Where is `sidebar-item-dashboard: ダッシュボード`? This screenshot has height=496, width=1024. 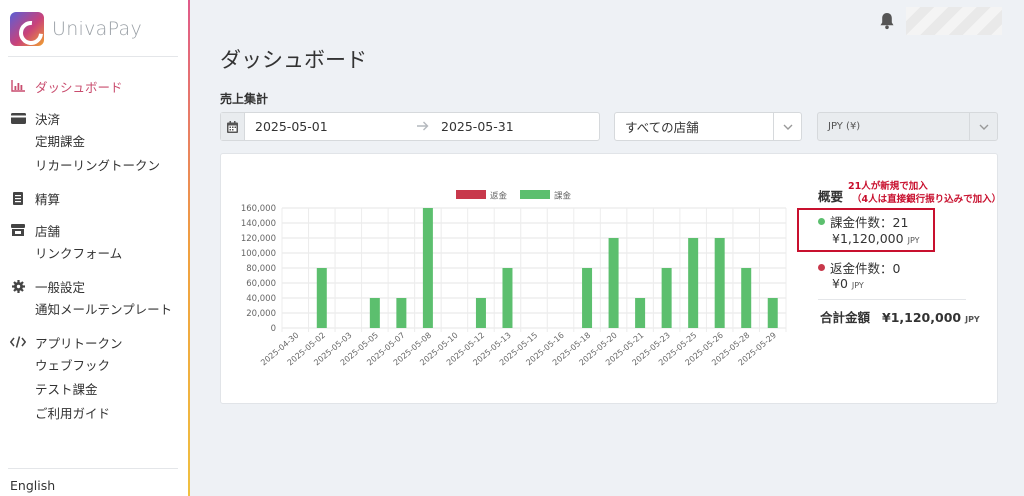 sidebar-item-dashboard: ダッシュボード is located at coordinates (94, 86).